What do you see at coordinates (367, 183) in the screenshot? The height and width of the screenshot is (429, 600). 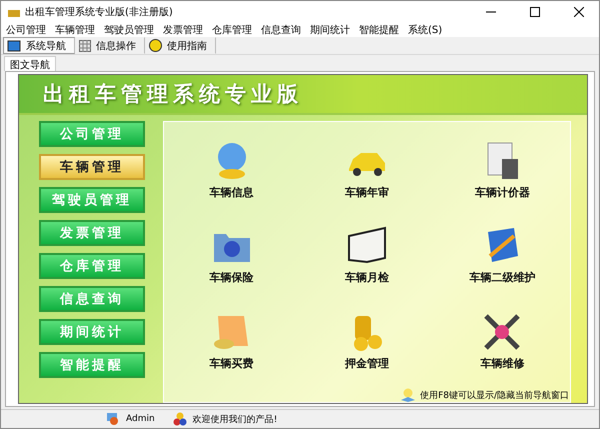 I see `module-button: 车辆年审` at bounding box center [367, 183].